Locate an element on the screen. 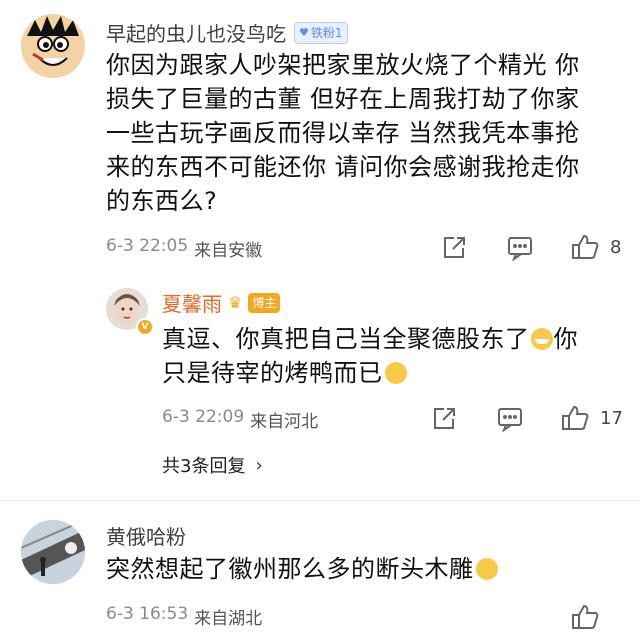  reply-location: 来自河北 is located at coordinates (284, 422).